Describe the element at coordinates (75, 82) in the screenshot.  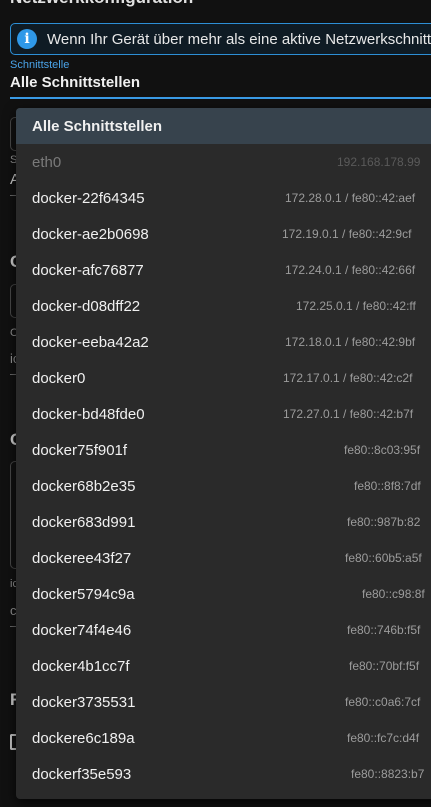
I see `interface-select: Alle Schnittstellen` at that location.